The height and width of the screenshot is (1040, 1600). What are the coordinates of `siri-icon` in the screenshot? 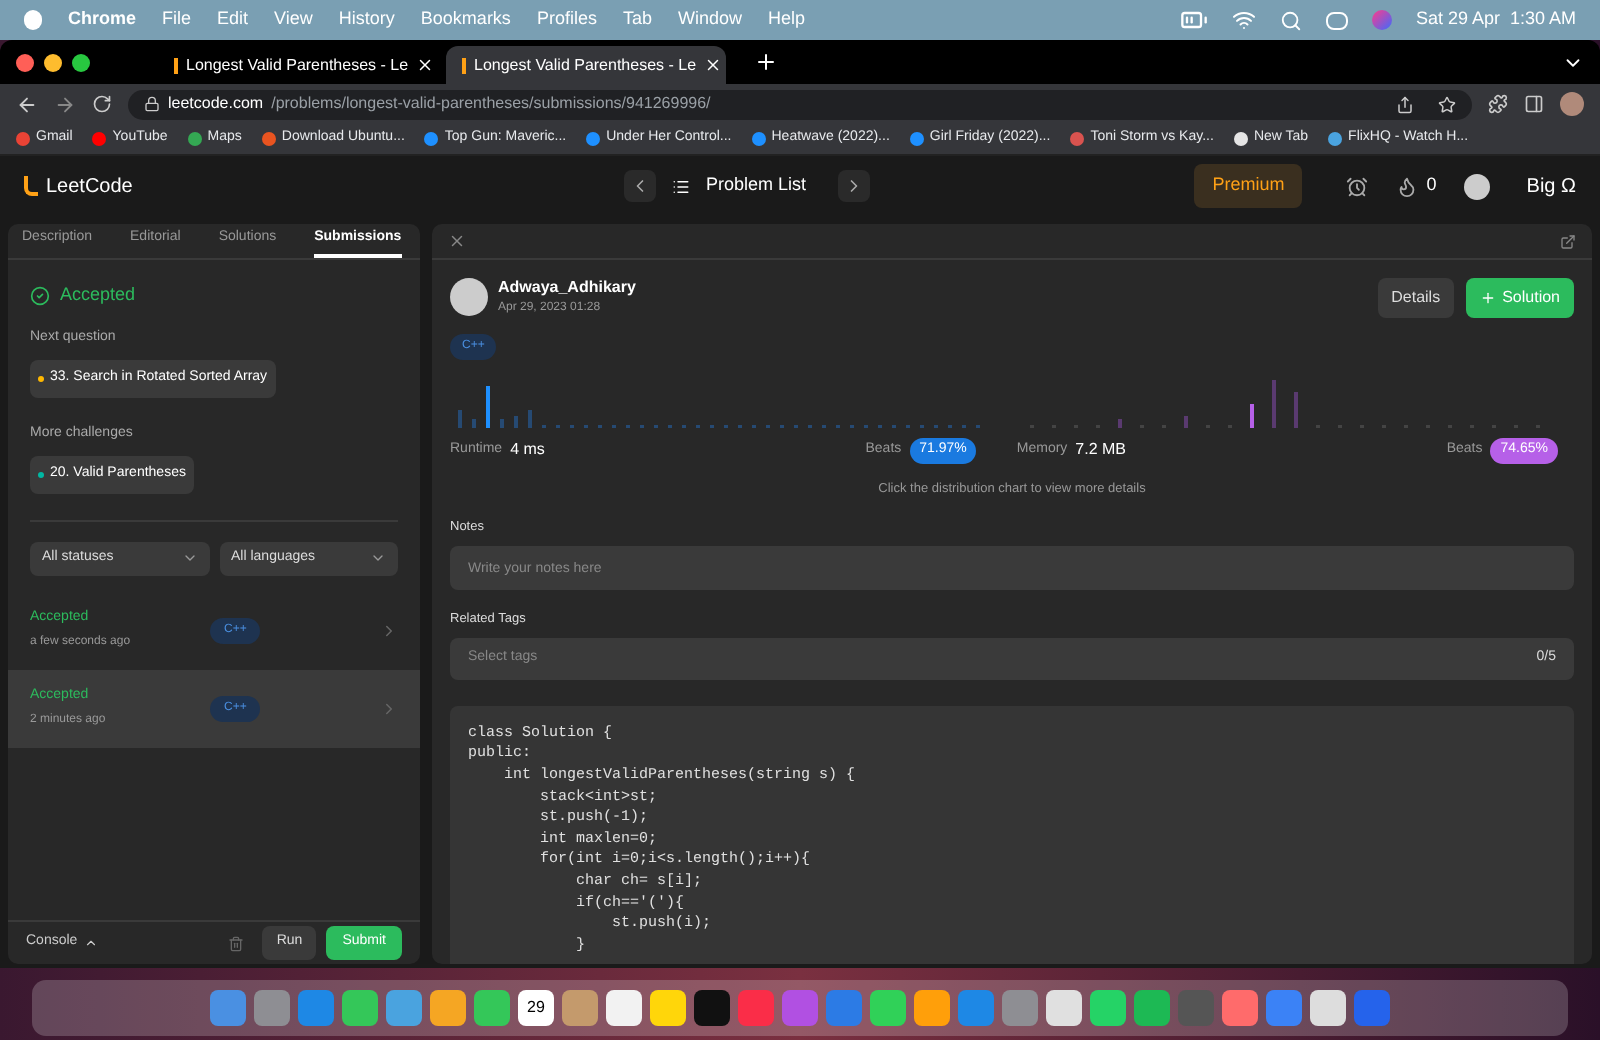 It's located at (1381, 20).